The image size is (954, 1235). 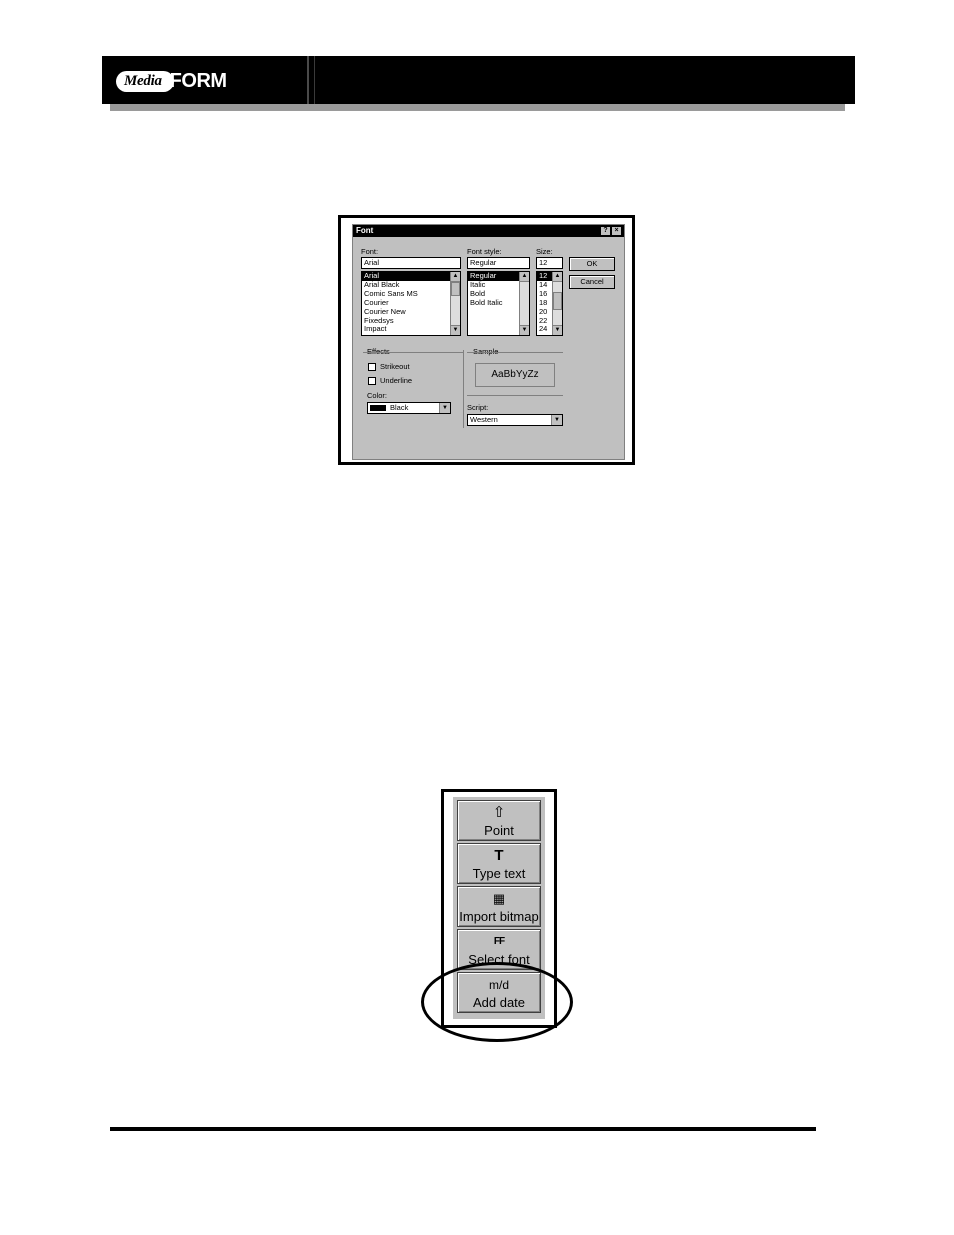 What do you see at coordinates (399, 407) in the screenshot?
I see `color-value: Black` at bounding box center [399, 407].